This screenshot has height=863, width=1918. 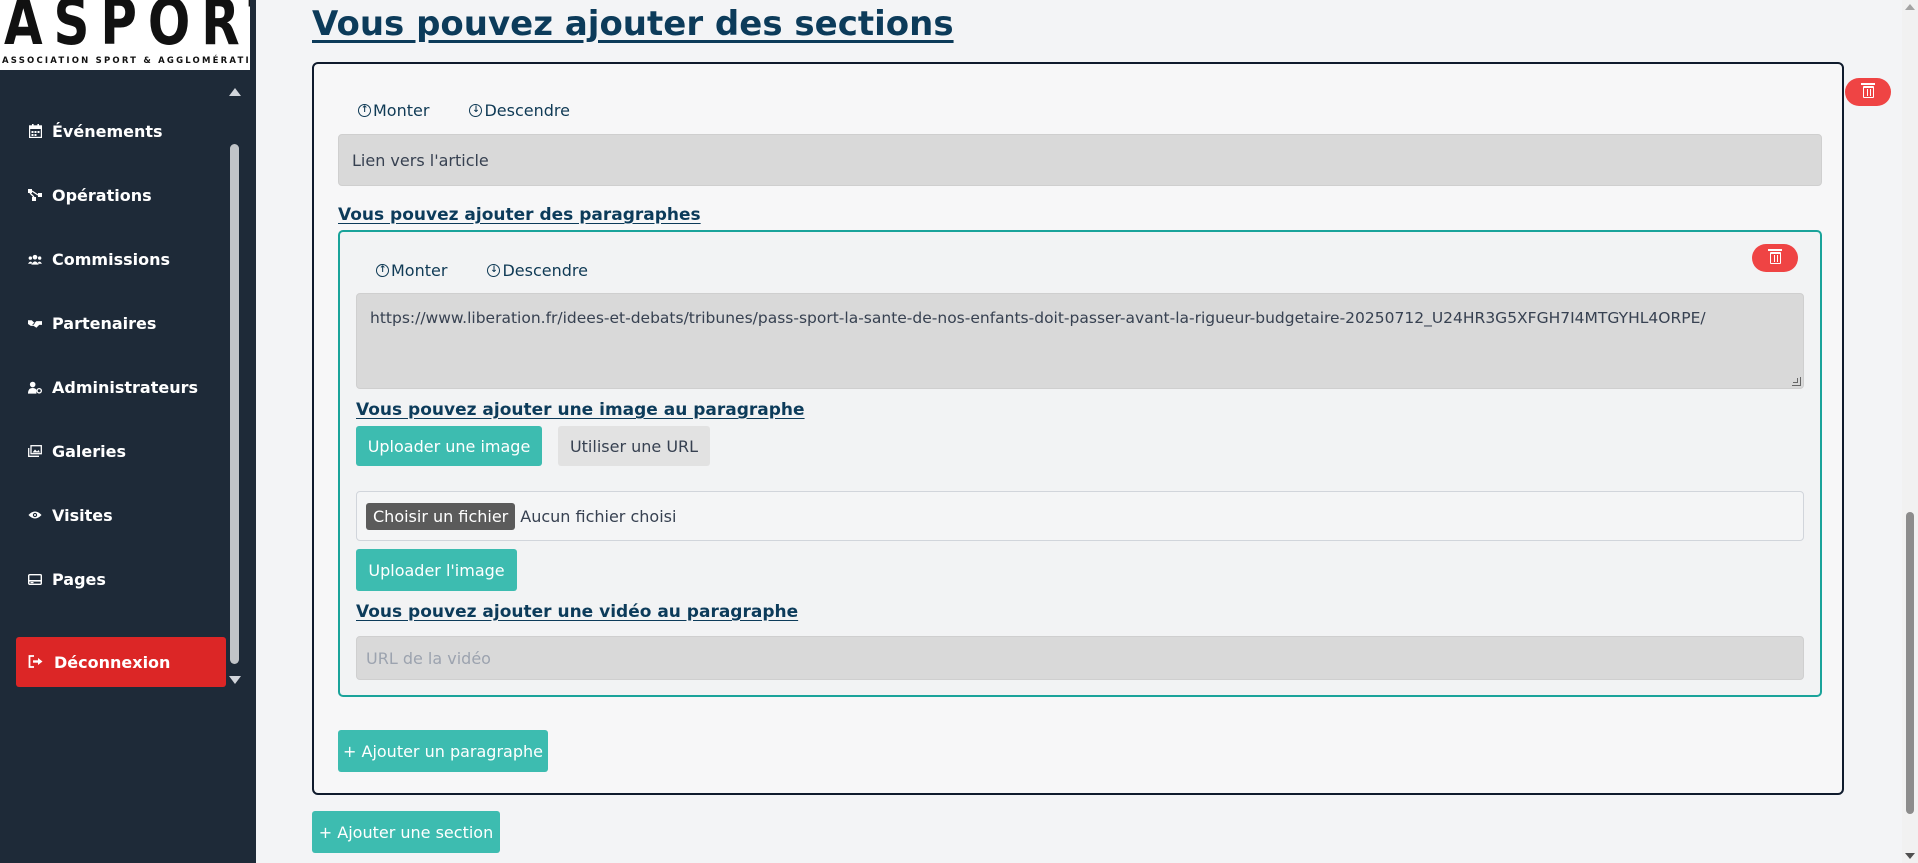 What do you see at coordinates (35, 451) in the screenshot?
I see `images-icon` at bounding box center [35, 451].